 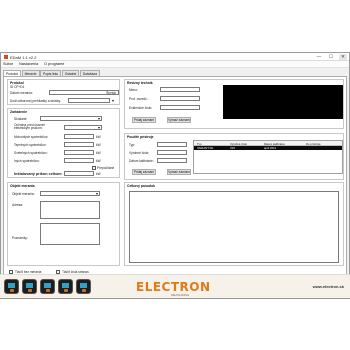 What do you see at coordinates (175, 64) in the screenshot?
I see `menu-bar: Súbor Nastavenia O programe` at bounding box center [175, 64].